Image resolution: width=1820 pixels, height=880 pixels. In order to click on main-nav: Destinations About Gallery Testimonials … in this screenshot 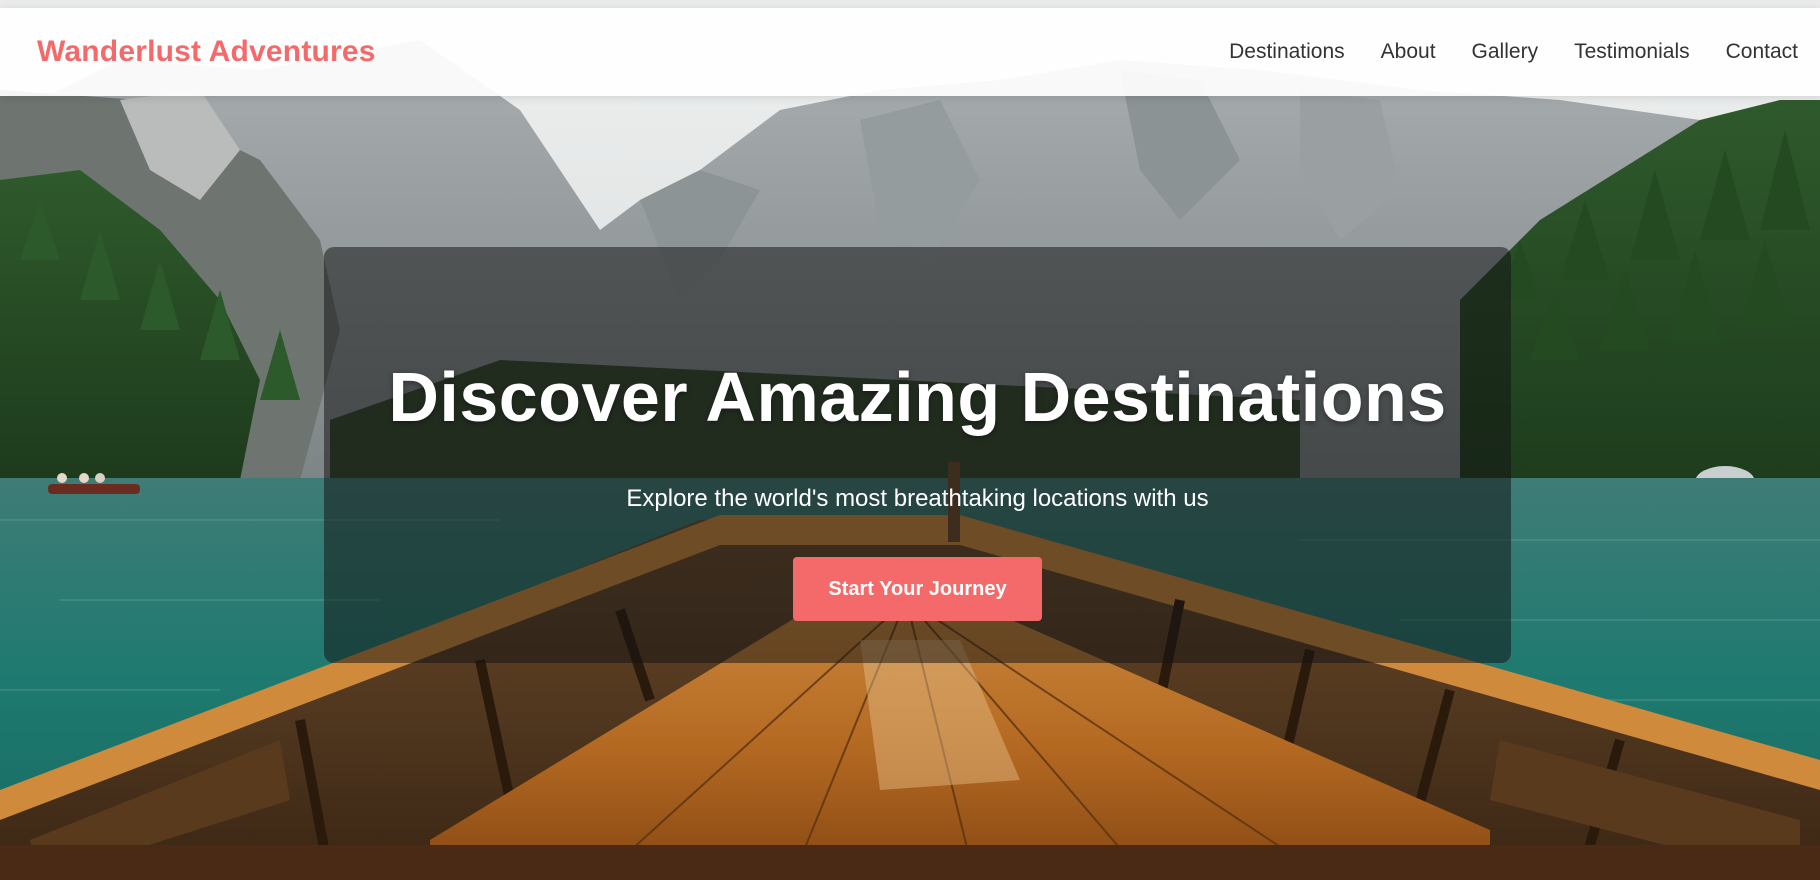, I will do `click(1513, 52)`.